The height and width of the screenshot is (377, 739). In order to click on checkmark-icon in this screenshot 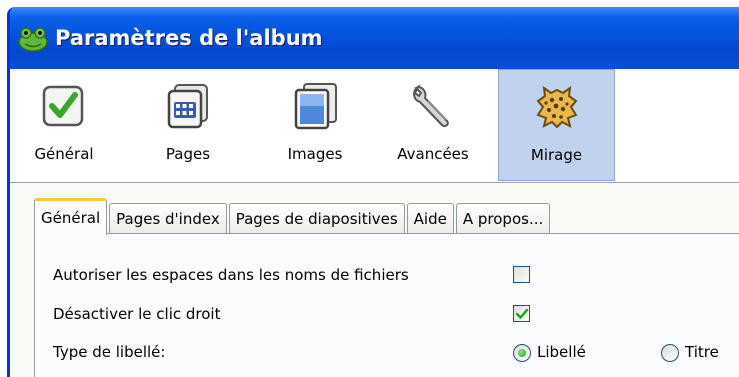, I will do `click(522, 314)`.